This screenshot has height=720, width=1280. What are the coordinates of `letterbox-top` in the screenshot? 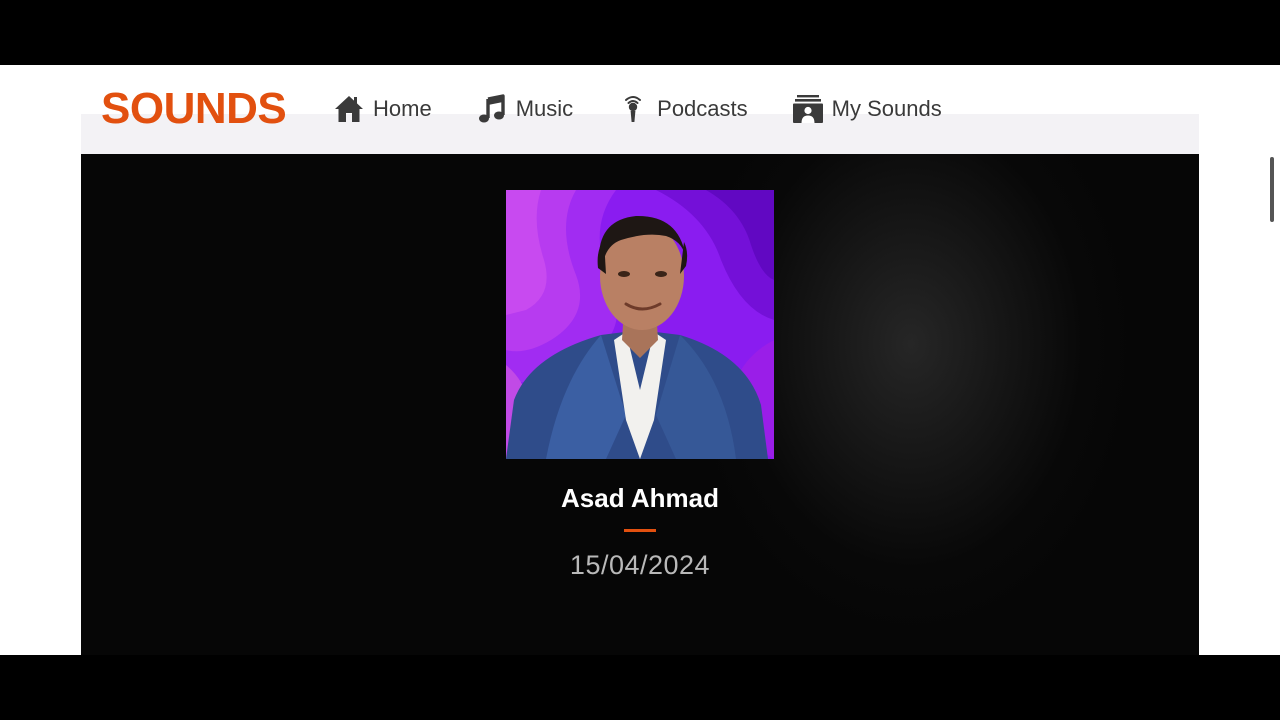 It's located at (640, 32).